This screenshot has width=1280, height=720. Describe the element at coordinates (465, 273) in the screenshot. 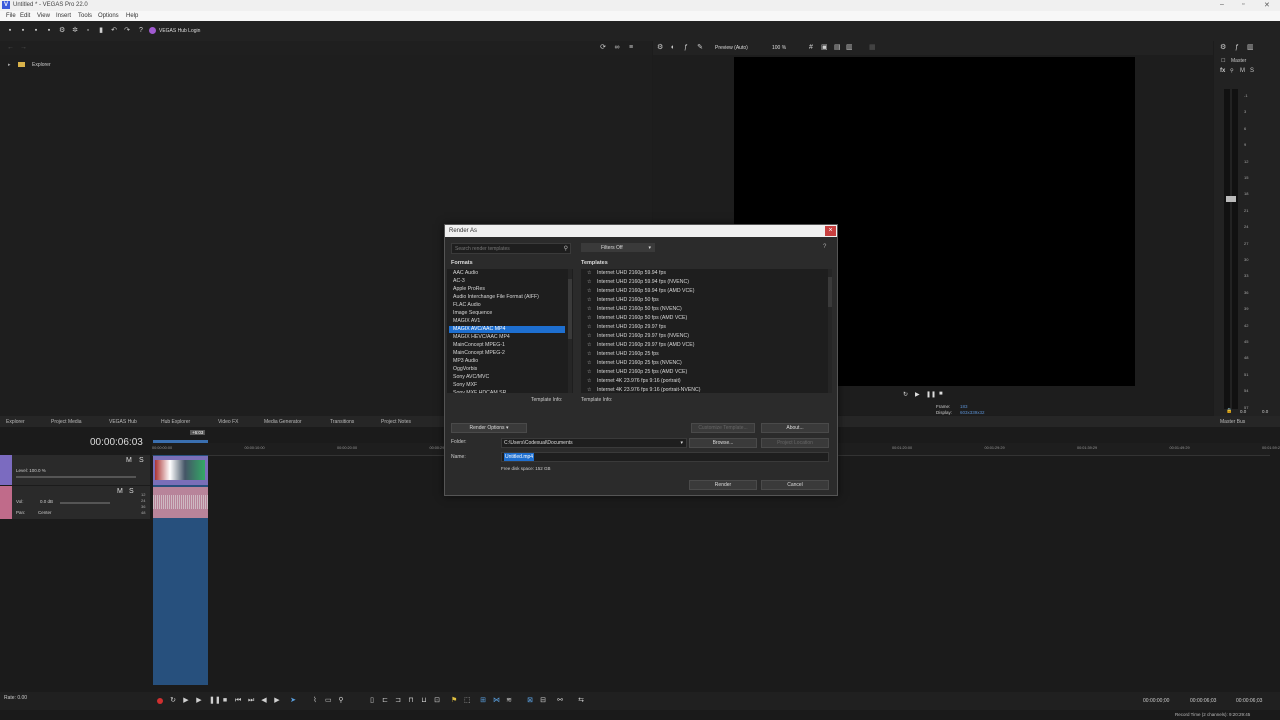

I see `format-item: AAC Audio` at that location.